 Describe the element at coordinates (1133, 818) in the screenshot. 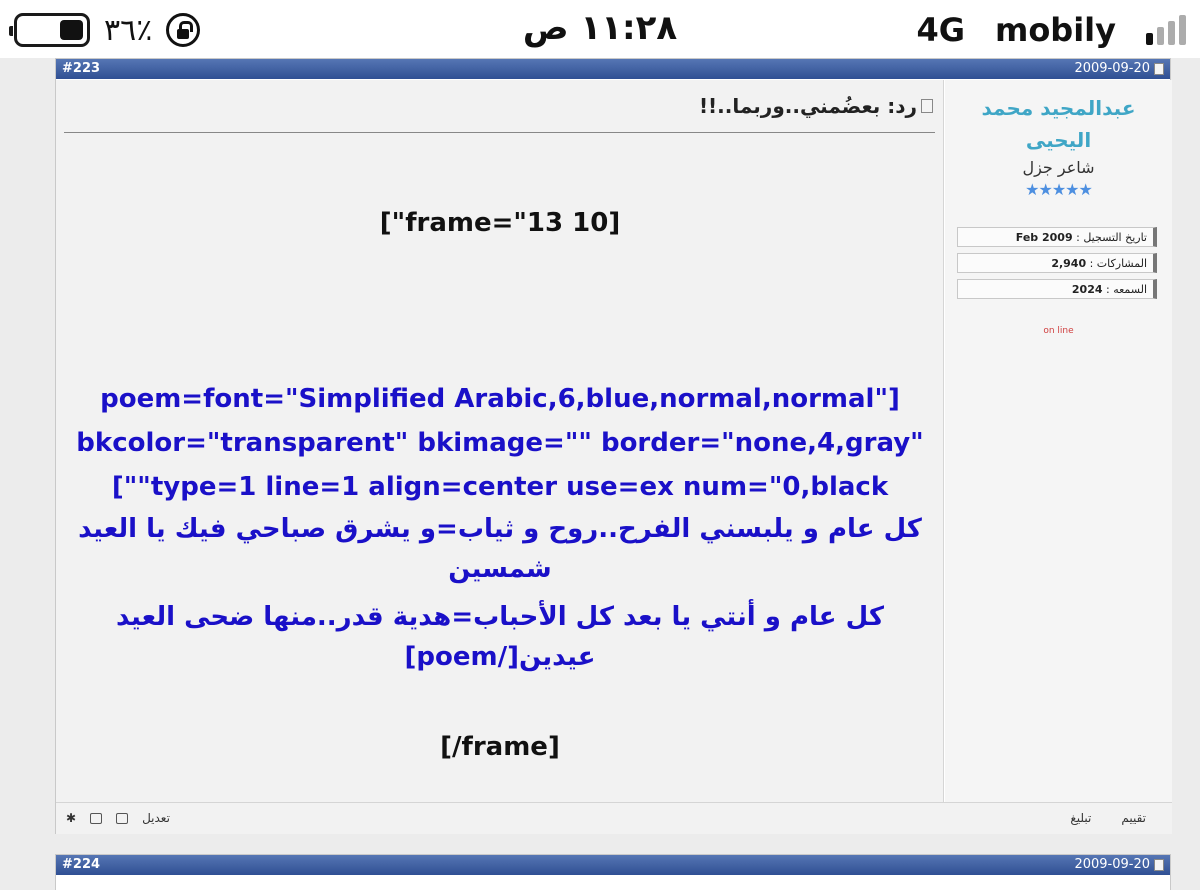

I see `rate-button: تقييم` at that location.